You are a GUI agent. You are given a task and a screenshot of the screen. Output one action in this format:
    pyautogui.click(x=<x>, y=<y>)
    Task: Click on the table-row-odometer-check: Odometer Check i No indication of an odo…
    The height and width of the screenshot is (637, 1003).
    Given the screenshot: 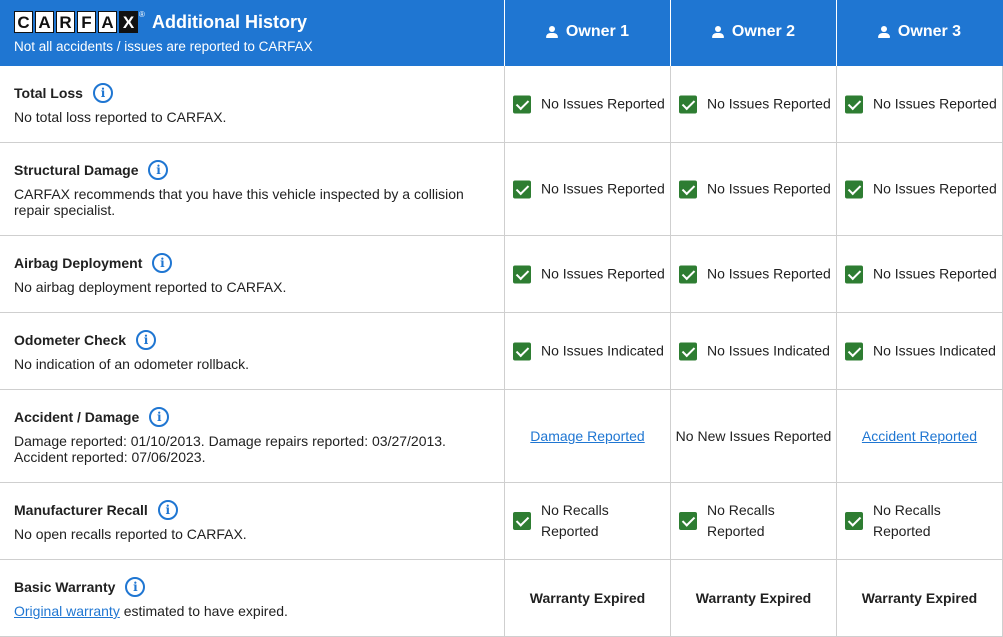 What is the action you would take?
    pyautogui.click(x=501, y=351)
    